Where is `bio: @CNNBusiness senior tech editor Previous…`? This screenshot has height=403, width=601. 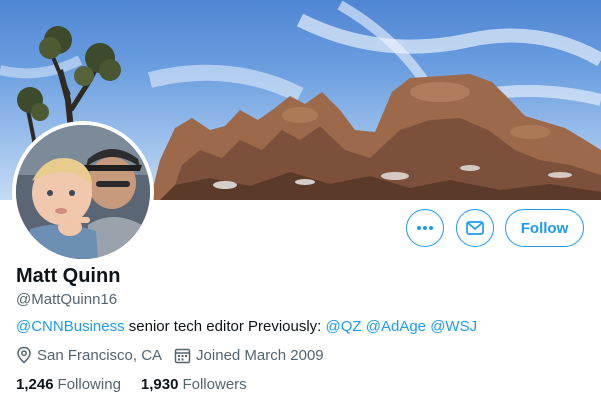
bio: @CNNBusiness senior tech editor Previous… is located at coordinates (246, 326).